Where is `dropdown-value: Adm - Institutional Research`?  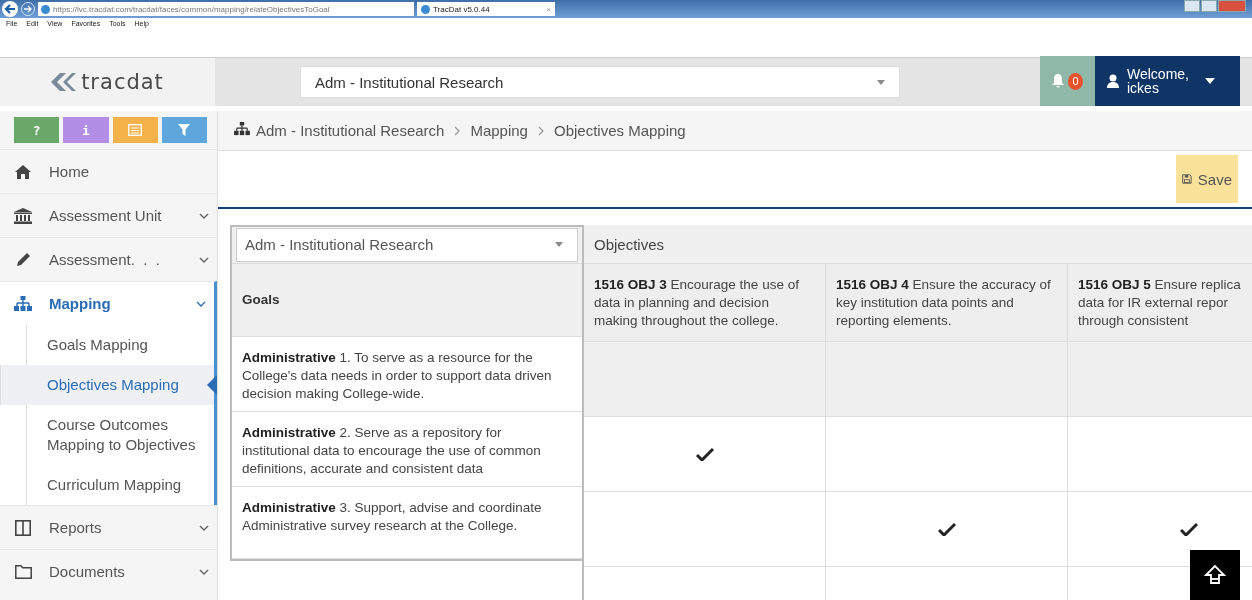 dropdown-value: Adm - Institutional Research is located at coordinates (339, 245).